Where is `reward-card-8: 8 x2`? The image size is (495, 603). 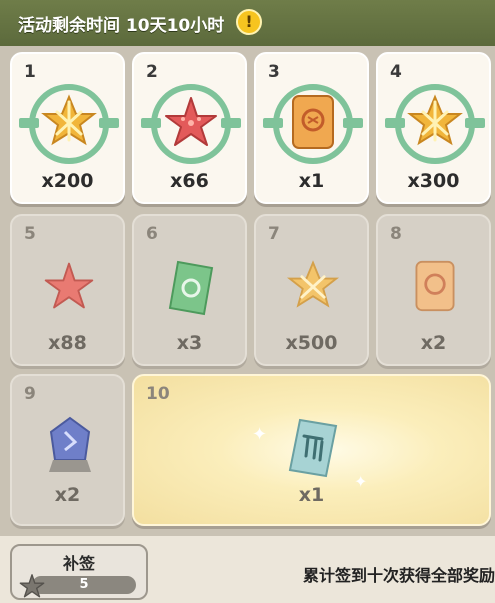
reward-card-8: 8 x2 is located at coordinates (433, 290).